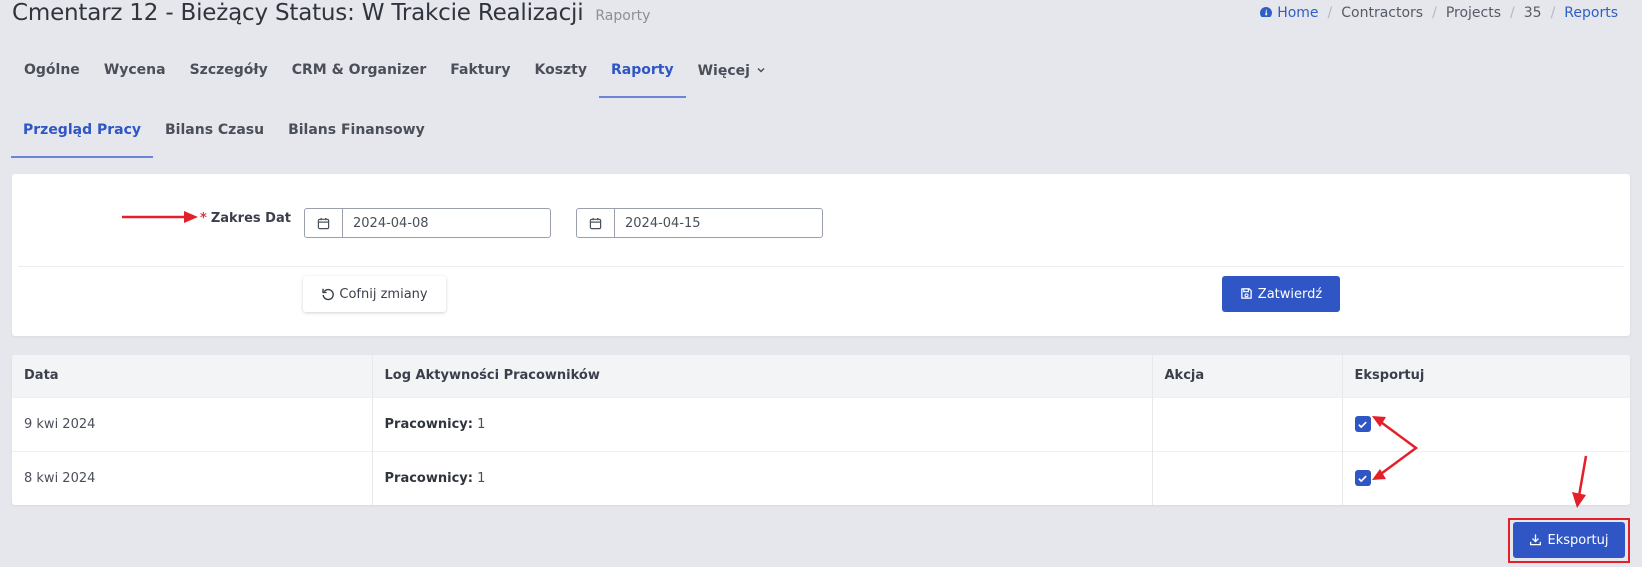 This screenshot has height=567, width=1642. I want to click on date-range-label: * Zakres Dat, so click(245, 218).